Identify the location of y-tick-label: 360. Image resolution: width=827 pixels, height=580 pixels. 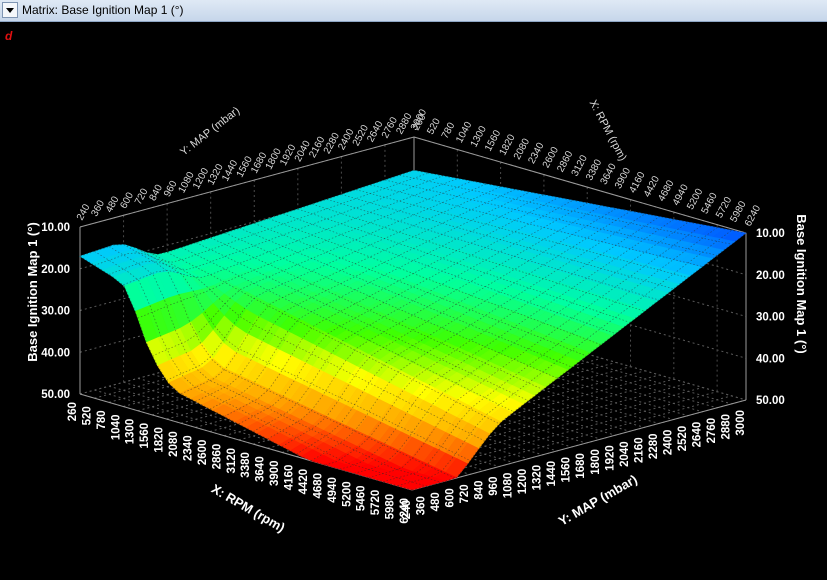
(422, 505).